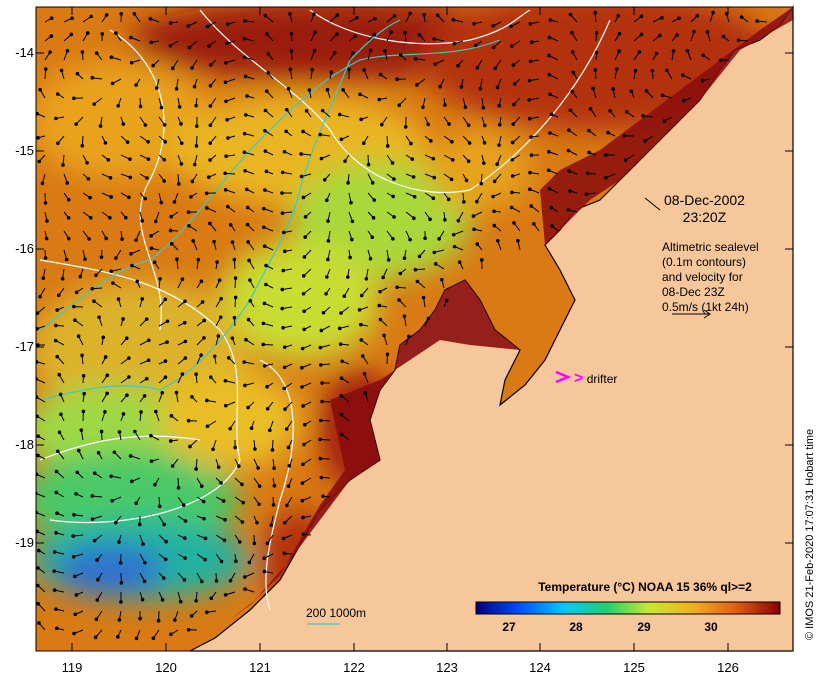  I want to click on x-tick-label: 119, so click(72, 667).